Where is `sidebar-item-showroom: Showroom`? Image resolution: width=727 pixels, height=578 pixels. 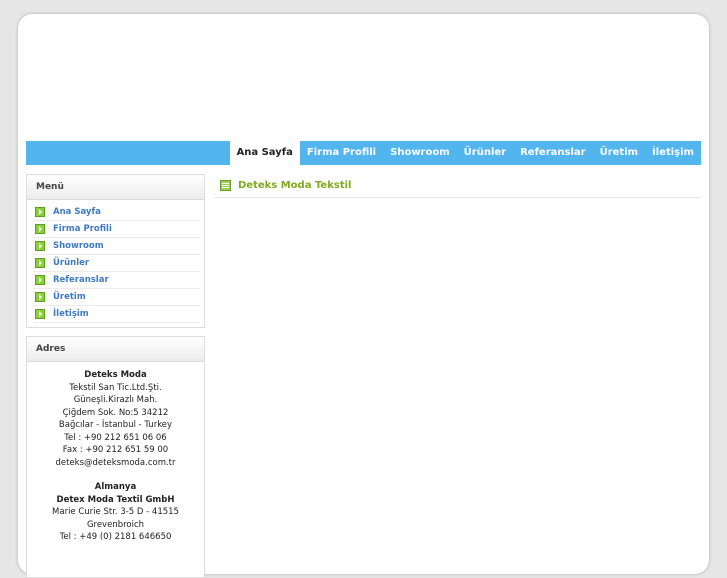
sidebar-item-showroom: Showroom is located at coordinates (116, 246).